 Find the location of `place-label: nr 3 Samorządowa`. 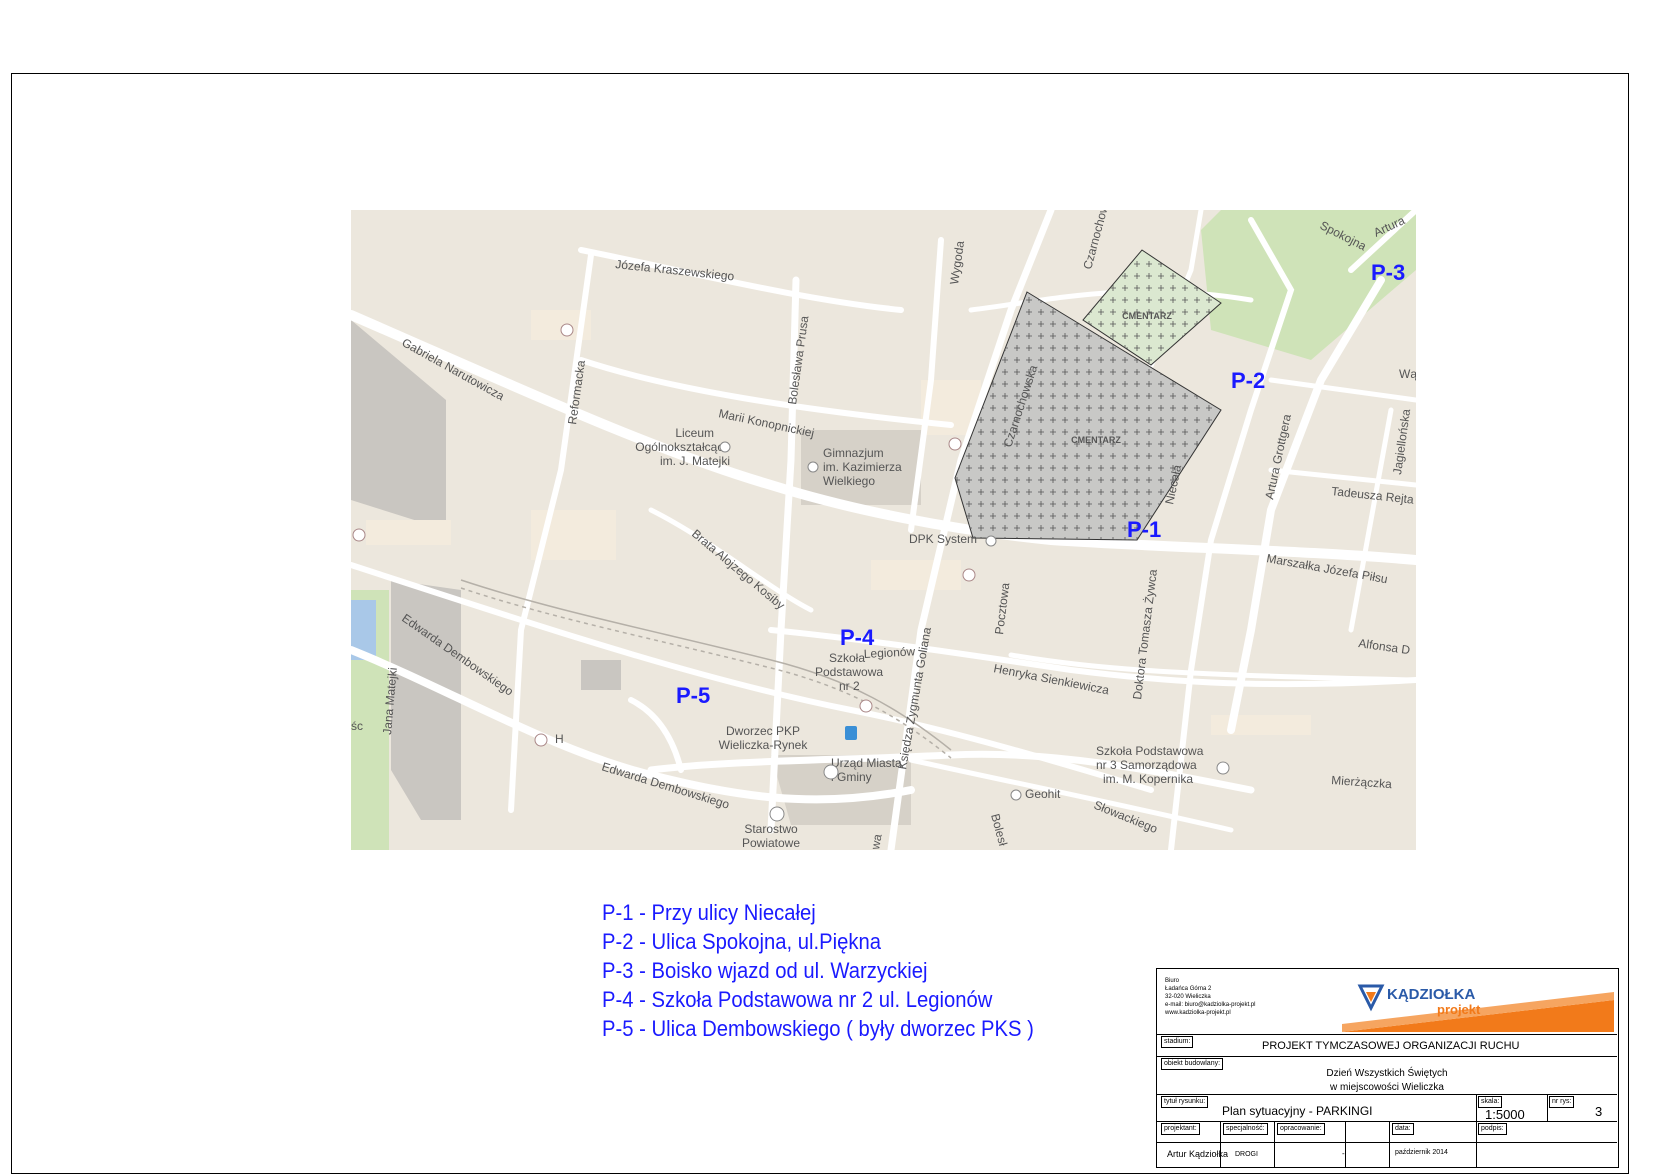

place-label: nr 3 Samorządowa is located at coordinates (1146, 765).